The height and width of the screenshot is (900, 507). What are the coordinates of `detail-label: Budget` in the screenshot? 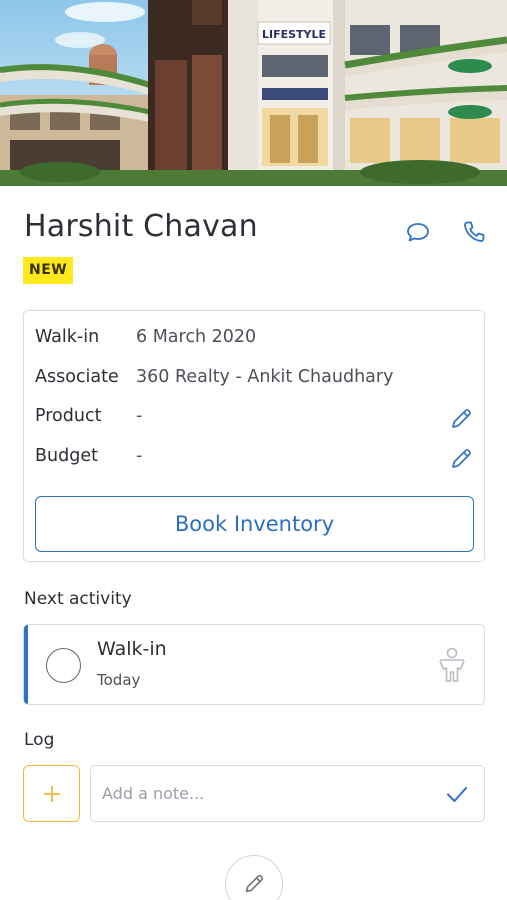 It's located at (66, 456).